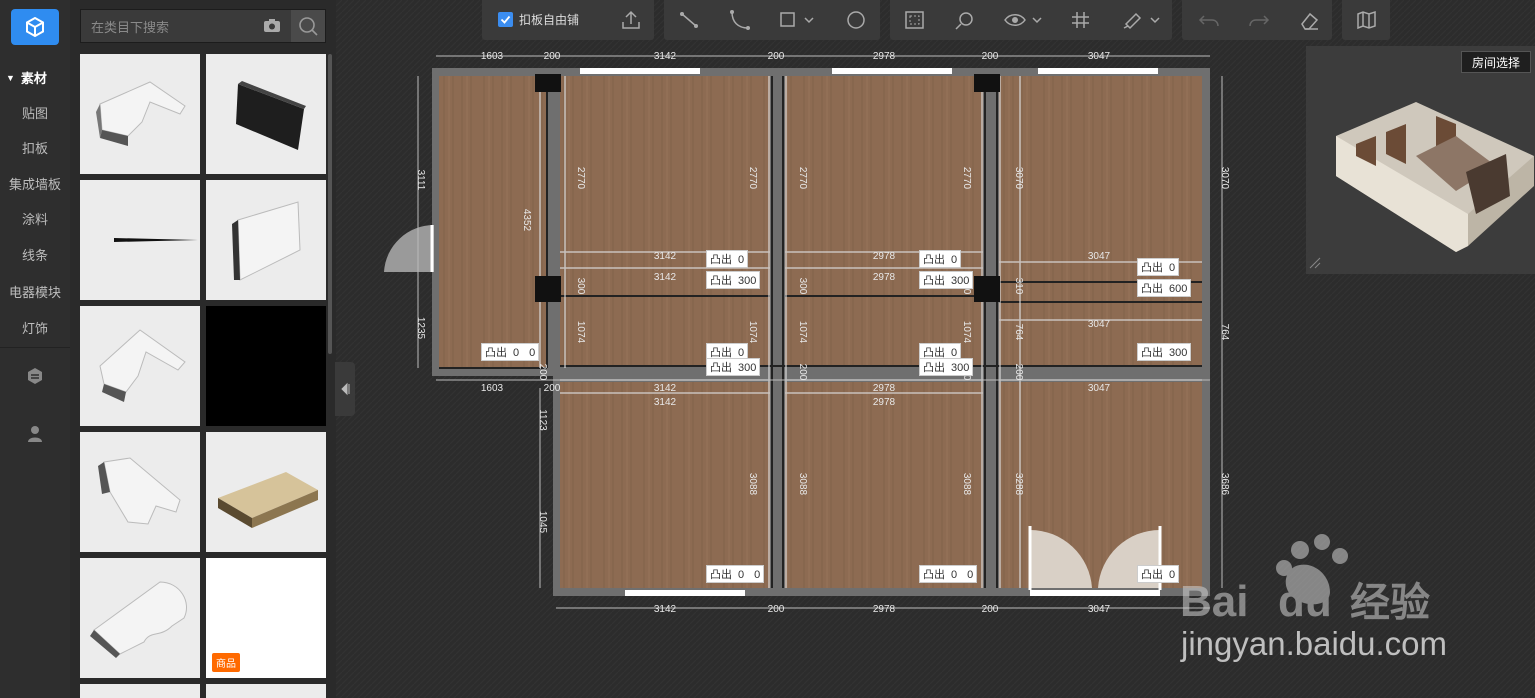 The image size is (1535, 698). Describe the element at coordinates (420, 180) in the screenshot. I see `dimension-label: 3111` at that location.